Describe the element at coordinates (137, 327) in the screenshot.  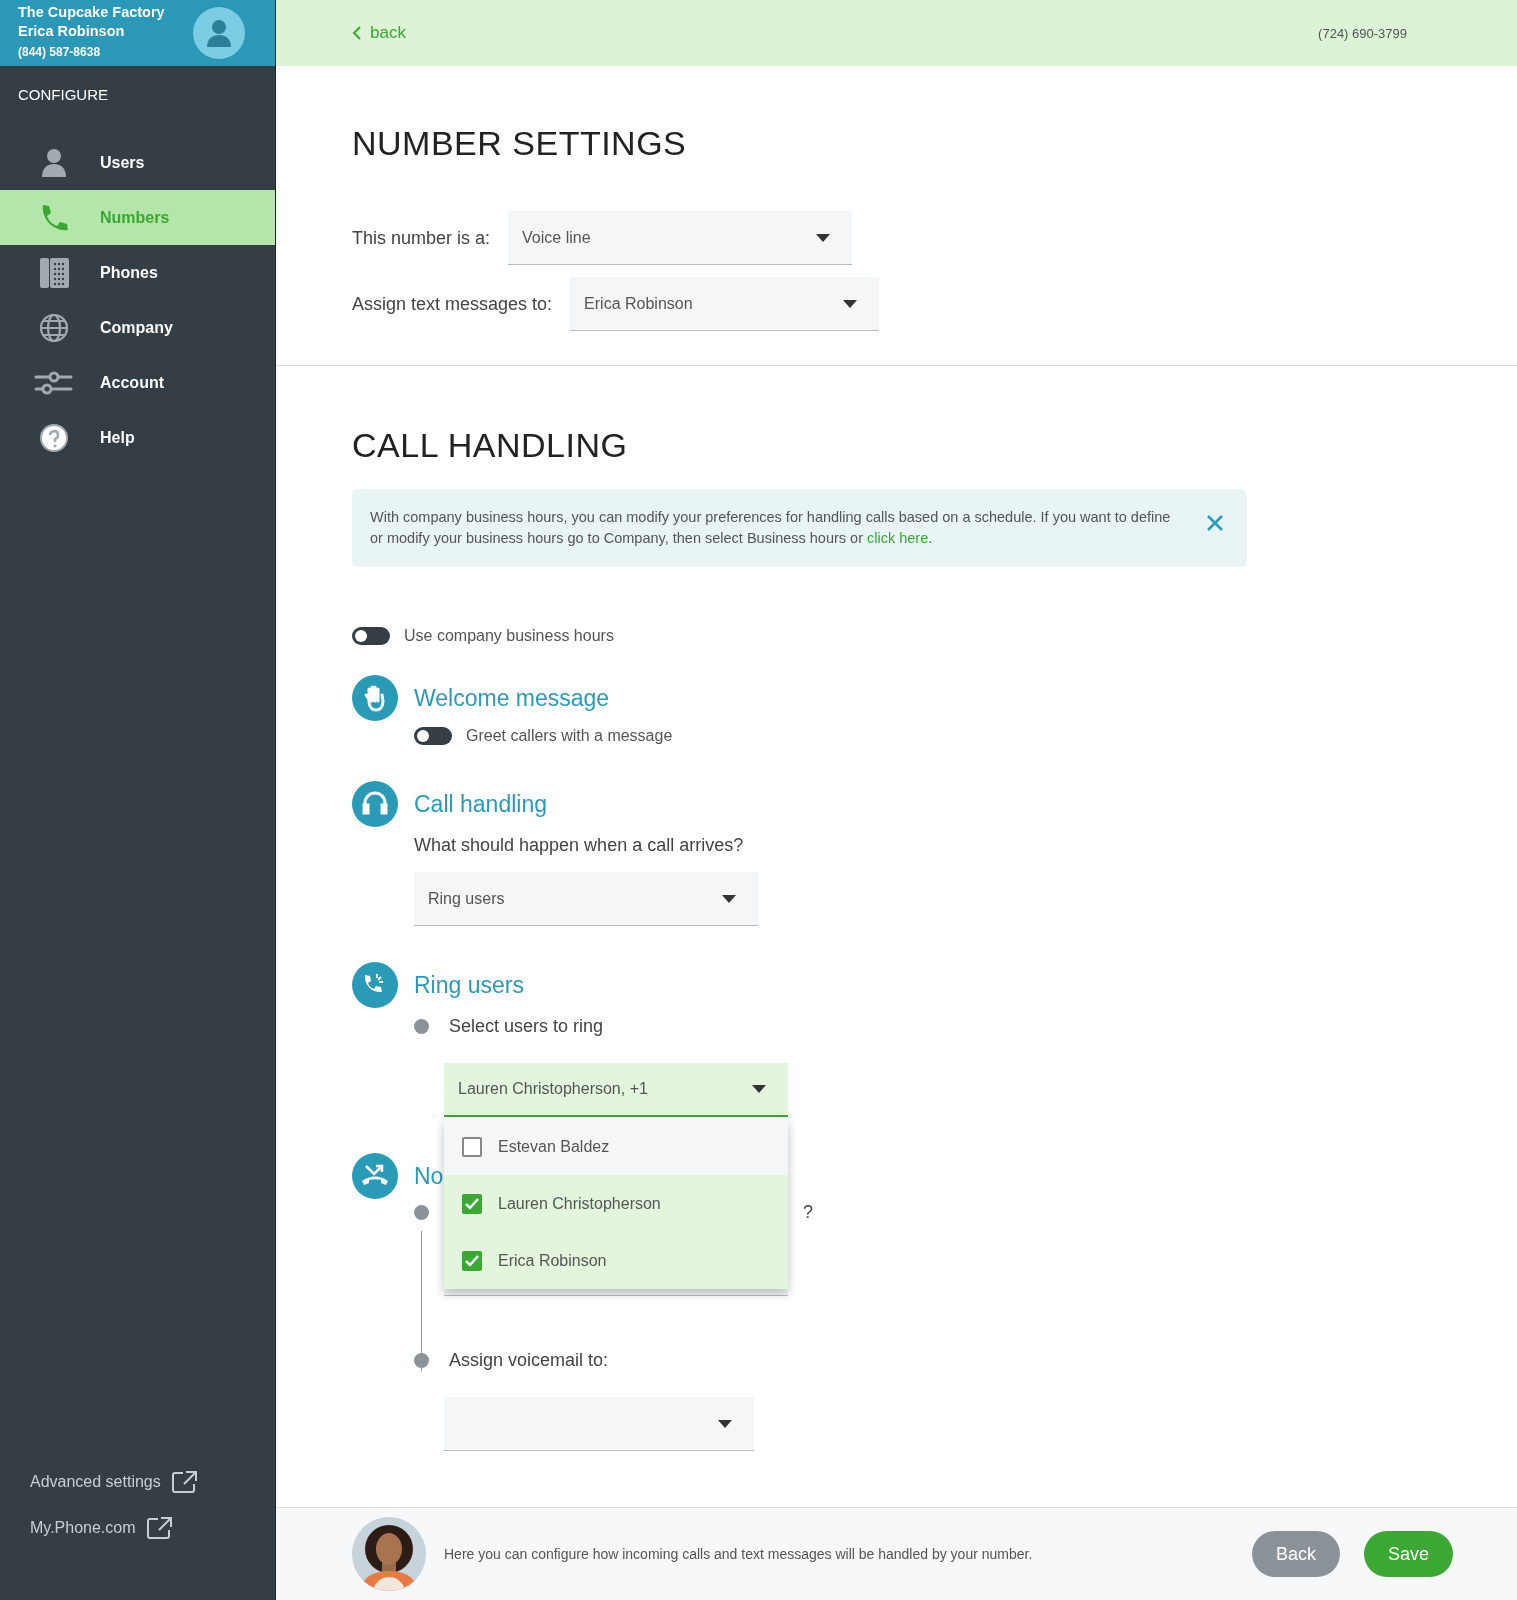
I see `nav-item: Company` at that location.